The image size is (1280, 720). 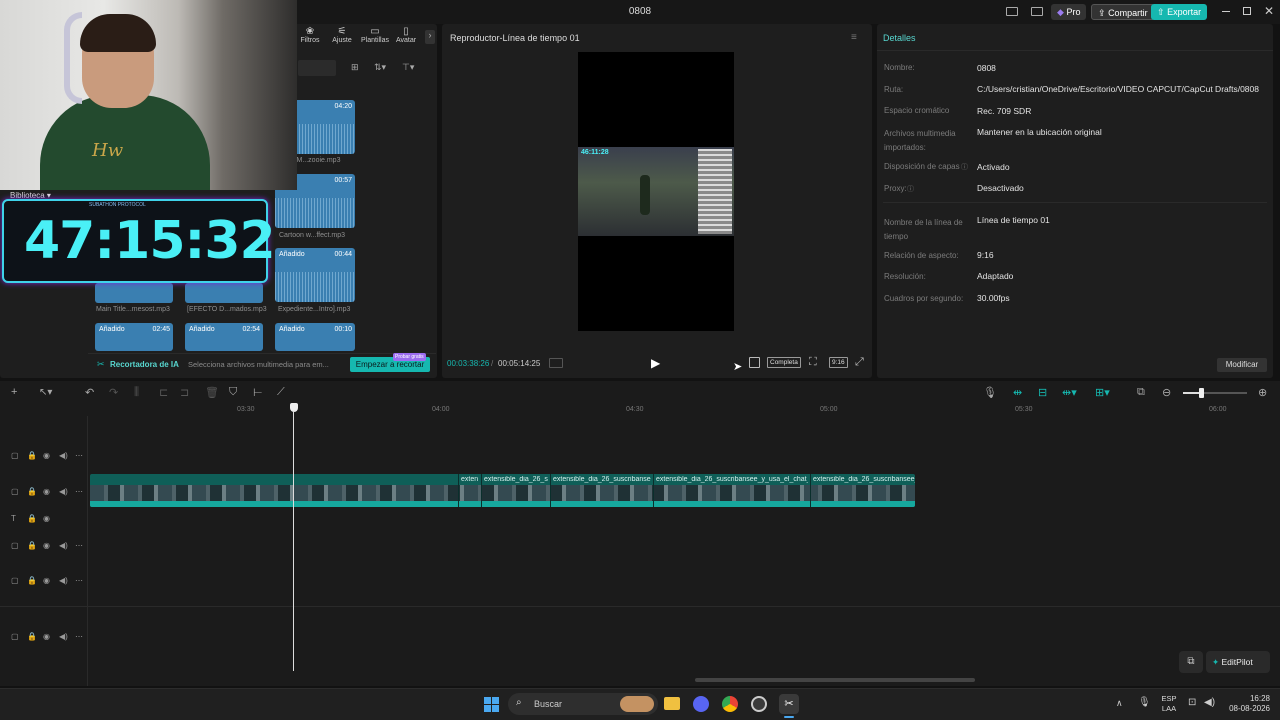 I want to click on maximize-icon, so click(x=1247, y=11).